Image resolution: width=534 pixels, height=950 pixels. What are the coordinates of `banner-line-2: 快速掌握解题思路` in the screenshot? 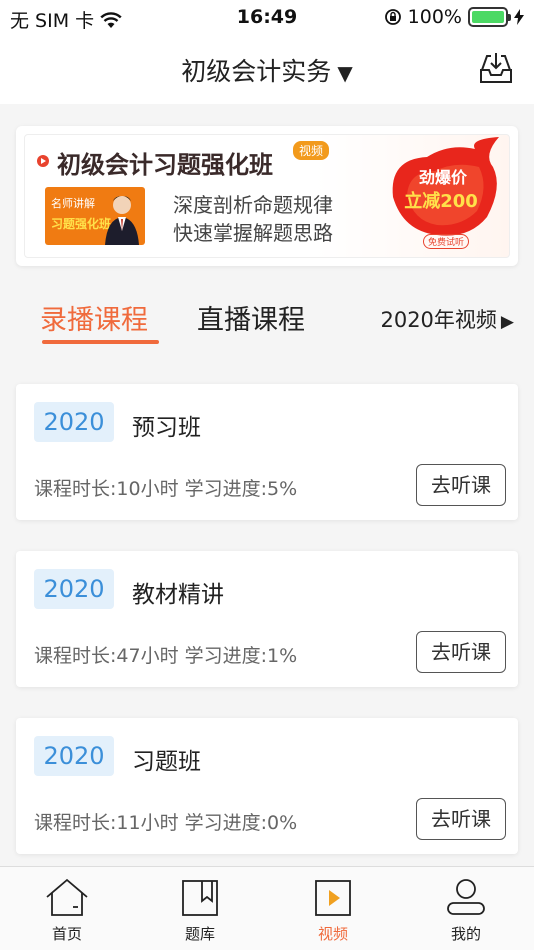 It's located at (253, 233).